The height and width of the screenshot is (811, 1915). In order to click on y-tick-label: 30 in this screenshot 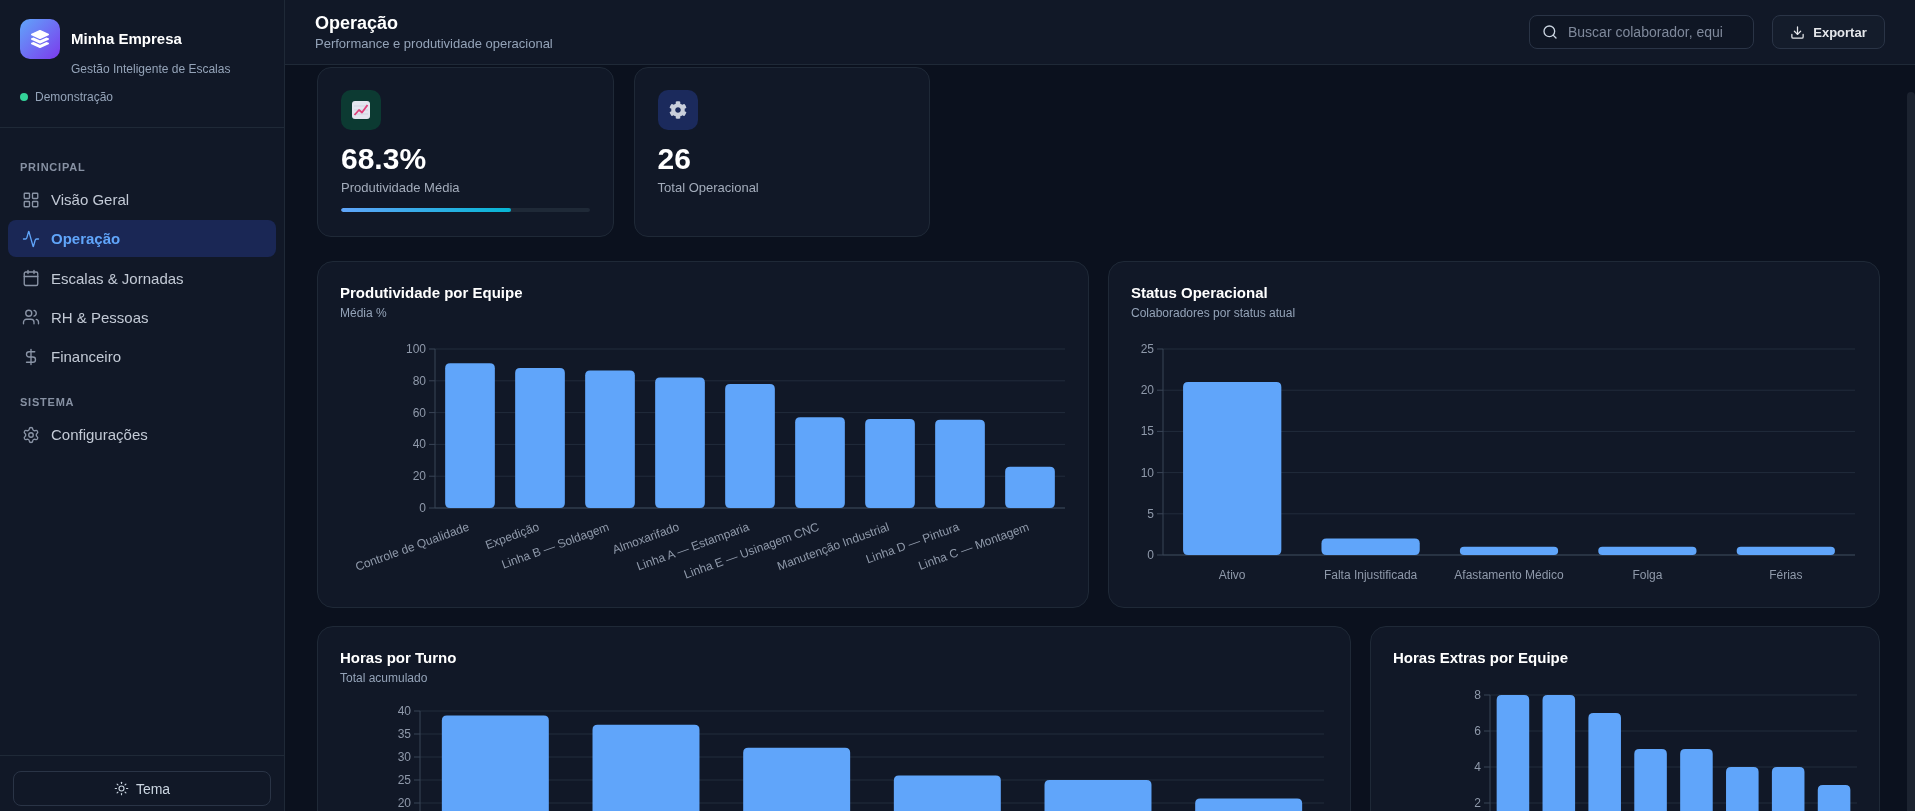, I will do `click(404, 757)`.